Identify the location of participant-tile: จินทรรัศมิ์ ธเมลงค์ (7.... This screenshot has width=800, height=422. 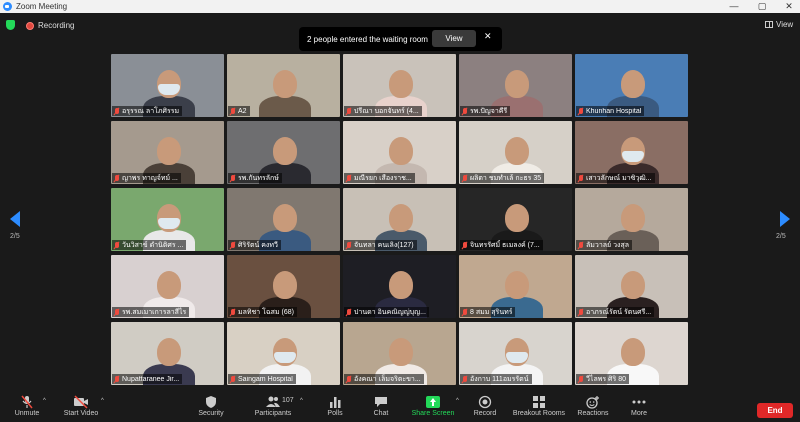
(515, 219).